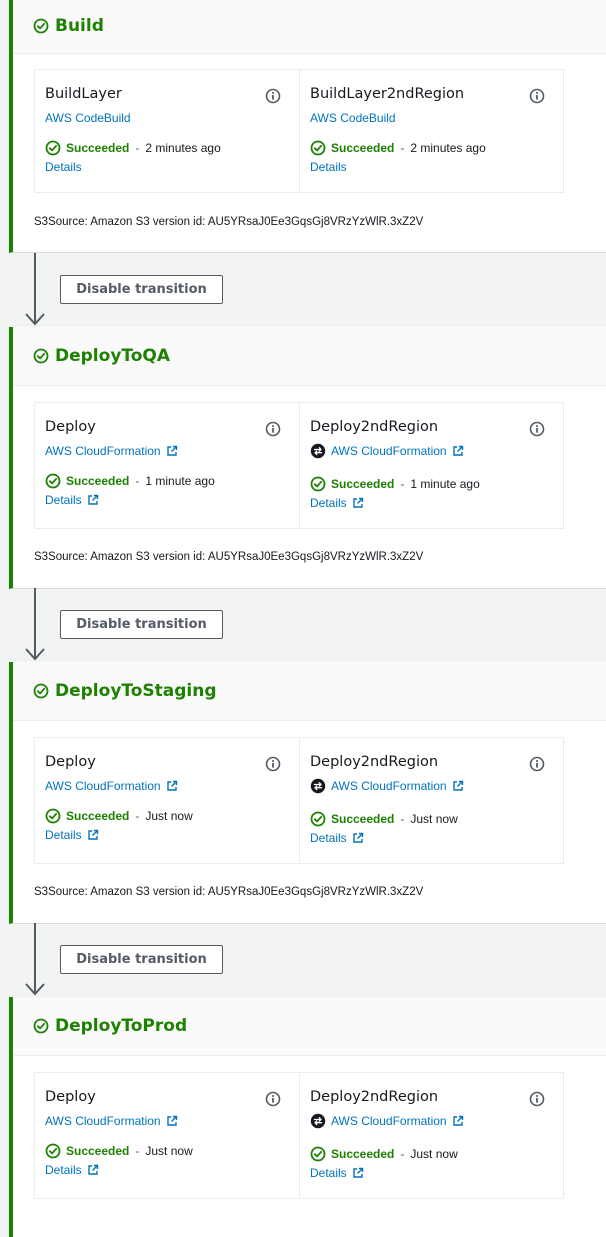 This screenshot has height=1237, width=606. What do you see at coordinates (309, 691) in the screenshot?
I see `stage-header: DeployToStaging` at bounding box center [309, 691].